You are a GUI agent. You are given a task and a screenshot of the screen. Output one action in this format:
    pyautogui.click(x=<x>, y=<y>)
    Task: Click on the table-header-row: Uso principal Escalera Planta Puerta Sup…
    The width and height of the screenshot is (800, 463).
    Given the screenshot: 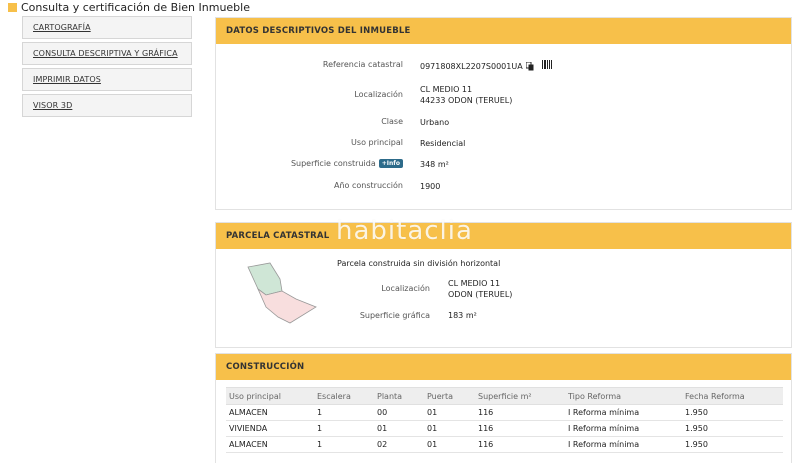 What is the action you would take?
    pyautogui.click(x=504, y=396)
    